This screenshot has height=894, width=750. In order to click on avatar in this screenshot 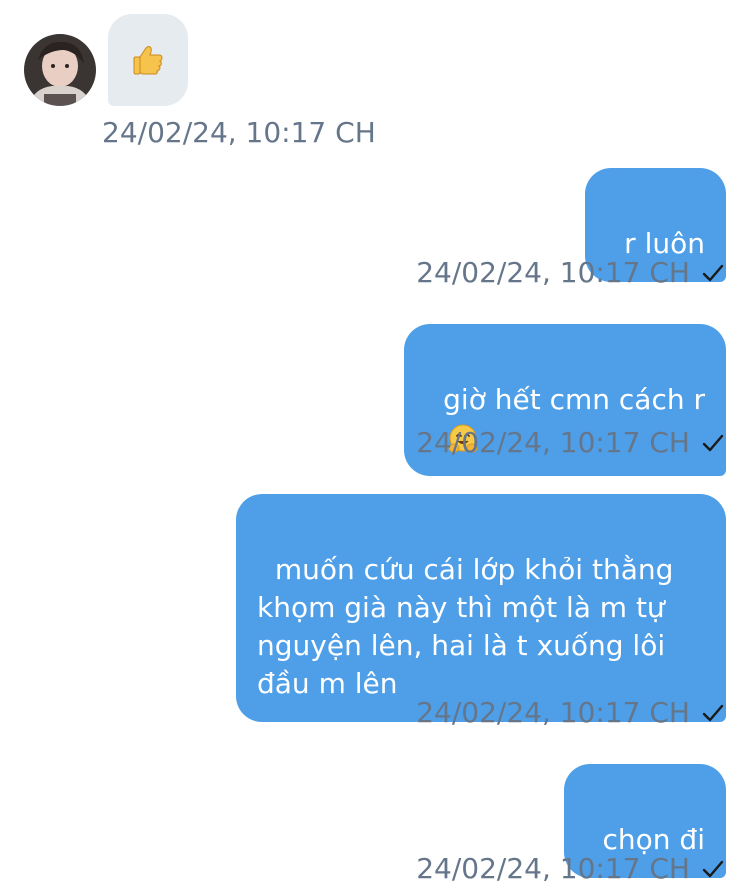, I will do `click(60, 70)`.